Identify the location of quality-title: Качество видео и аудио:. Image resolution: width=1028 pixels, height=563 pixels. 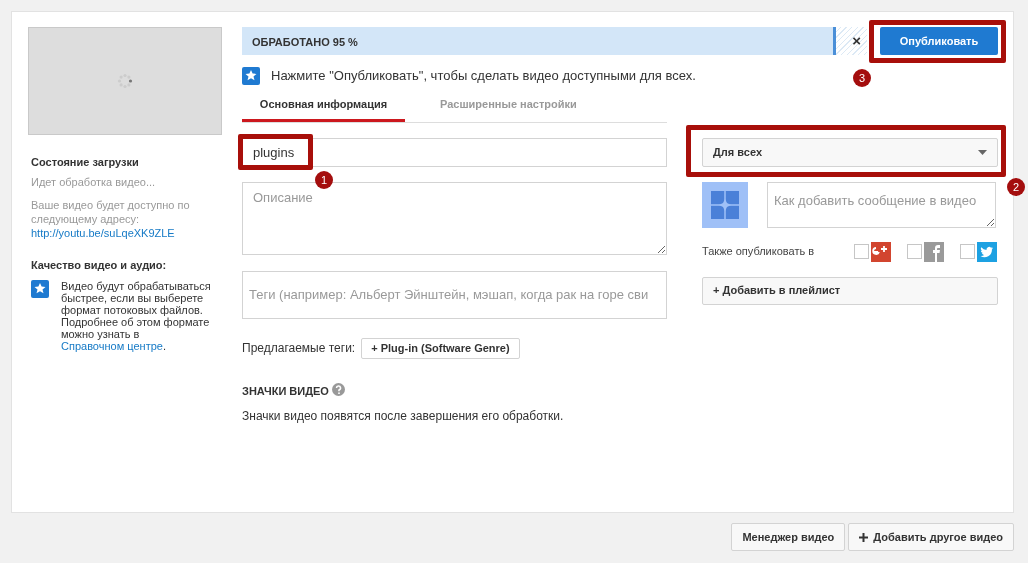
(99, 265).